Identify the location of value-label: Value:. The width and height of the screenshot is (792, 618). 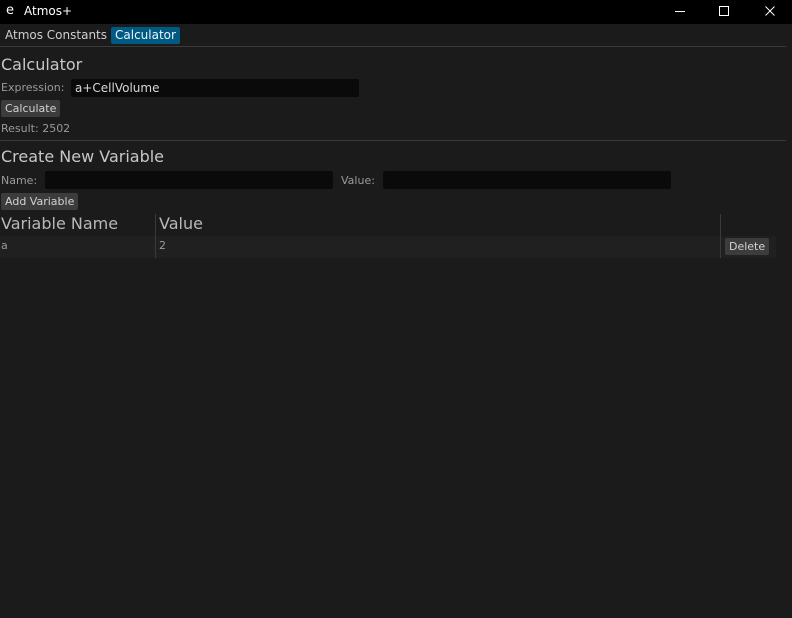
(358, 180).